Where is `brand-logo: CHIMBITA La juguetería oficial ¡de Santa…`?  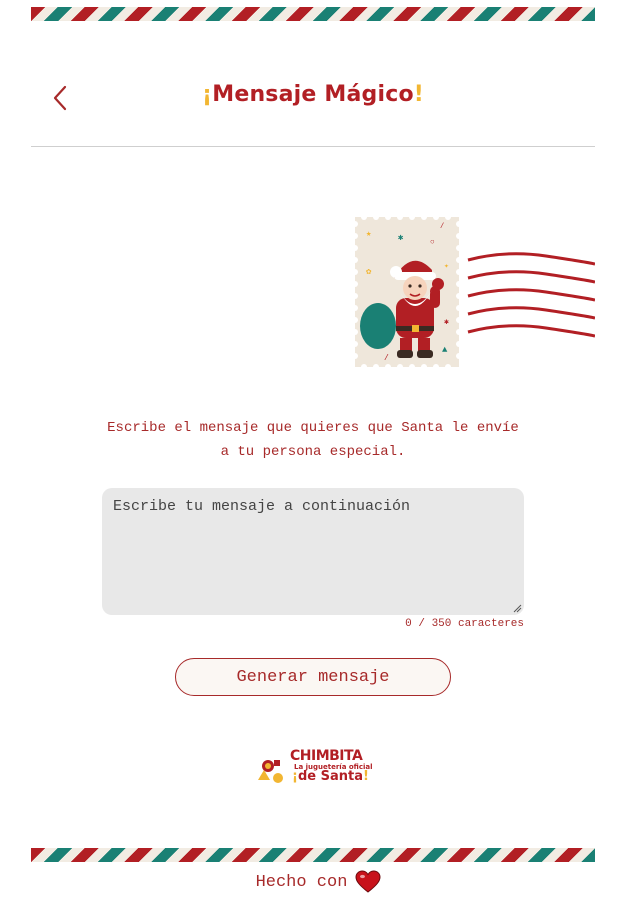 brand-logo: CHIMBITA La juguetería oficial ¡de Santa… is located at coordinates (314, 768).